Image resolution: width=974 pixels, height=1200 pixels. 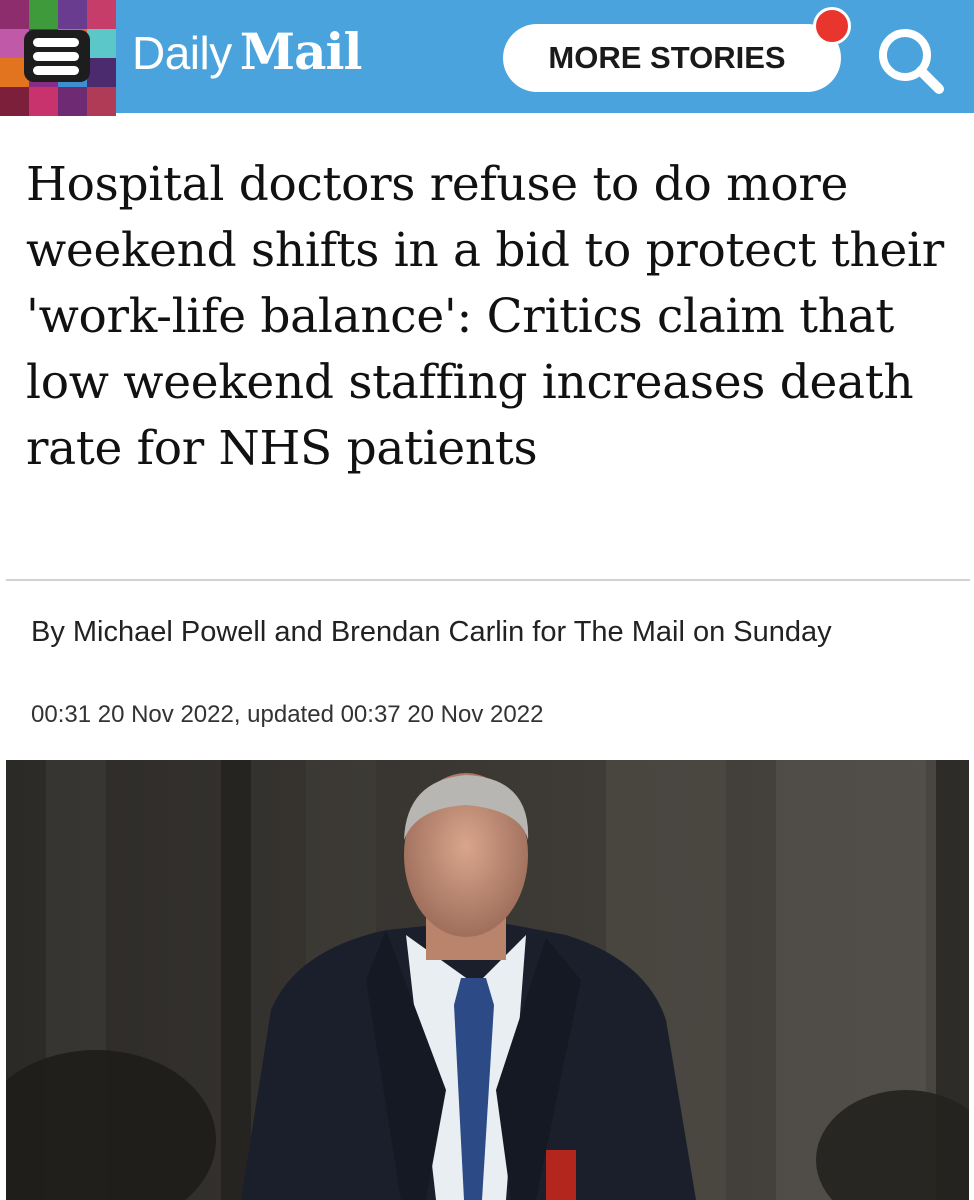 What do you see at coordinates (487, 58) in the screenshot?
I see `site-header: Daily Mail MORE STORIES` at bounding box center [487, 58].